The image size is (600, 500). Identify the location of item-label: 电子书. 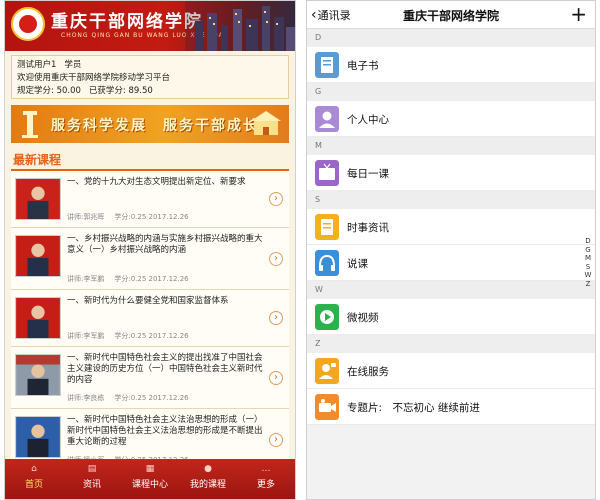
(363, 66).